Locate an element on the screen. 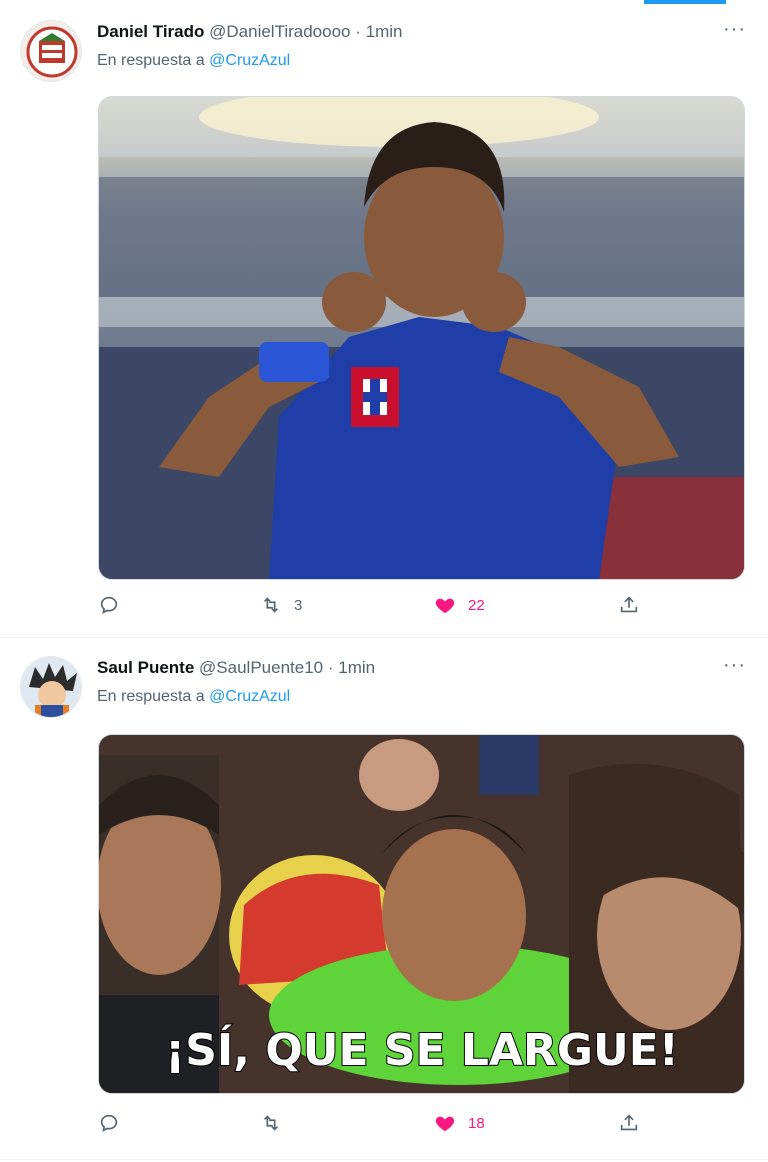 This screenshot has width=768, height=1162. meme-caption: ¡SÍ, QUE SE LARGUE! is located at coordinates (422, 1049).